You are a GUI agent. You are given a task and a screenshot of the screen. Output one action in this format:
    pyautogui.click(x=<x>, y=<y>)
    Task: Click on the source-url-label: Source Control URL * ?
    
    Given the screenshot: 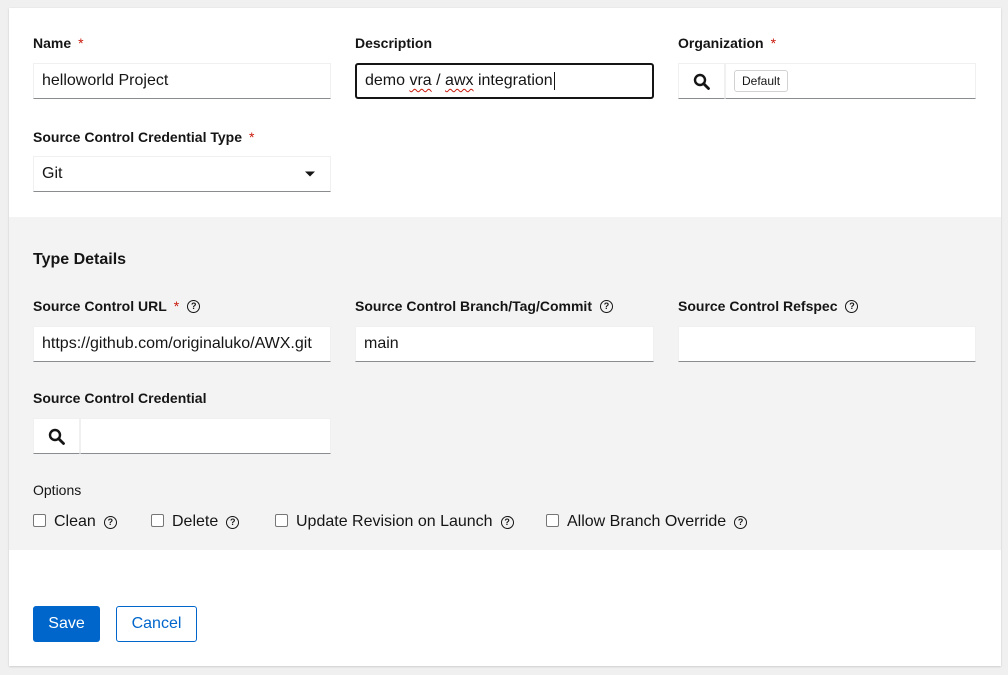 What is the action you would take?
    pyautogui.click(x=117, y=306)
    